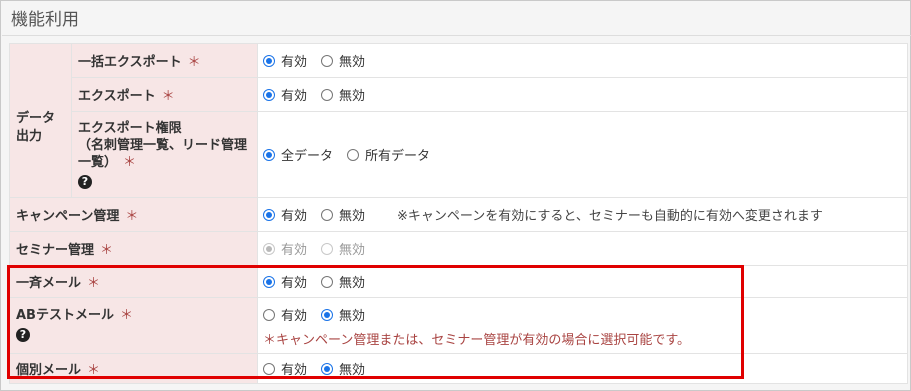 The width and height of the screenshot is (911, 391). Describe the element at coordinates (45, 20) in the screenshot. I see `panel-title: 機能利用` at that location.